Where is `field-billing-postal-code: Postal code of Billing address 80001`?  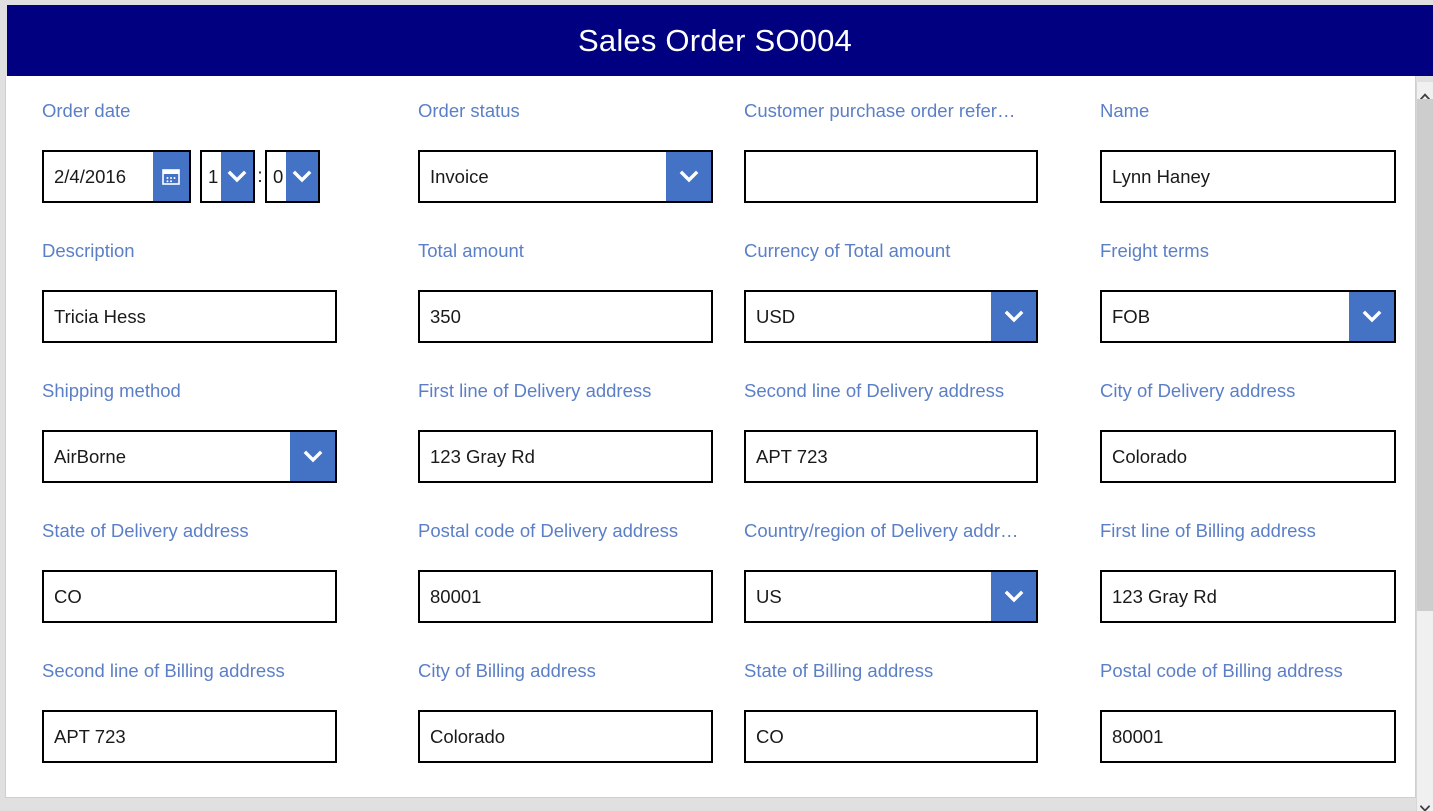
field-billing-postal-code: Postal code of Billing address 80001 is located at coordinates (1238, 728).